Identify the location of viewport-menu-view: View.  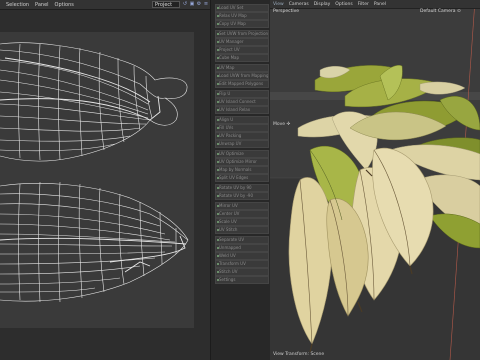
(278, 4).